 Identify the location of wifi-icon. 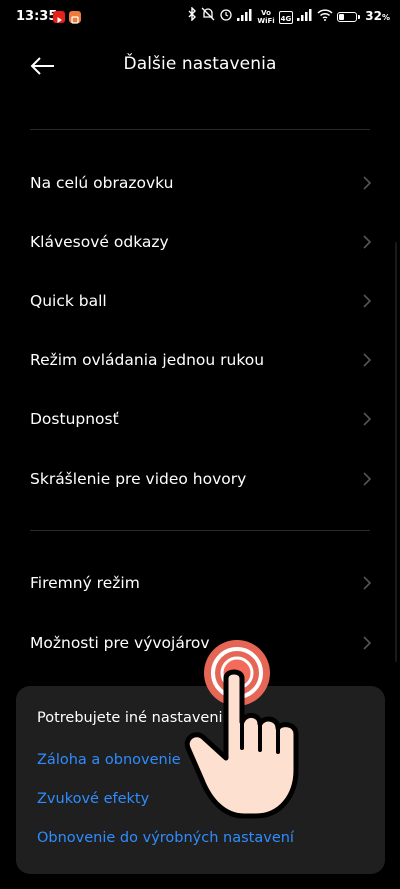
(325, 17).